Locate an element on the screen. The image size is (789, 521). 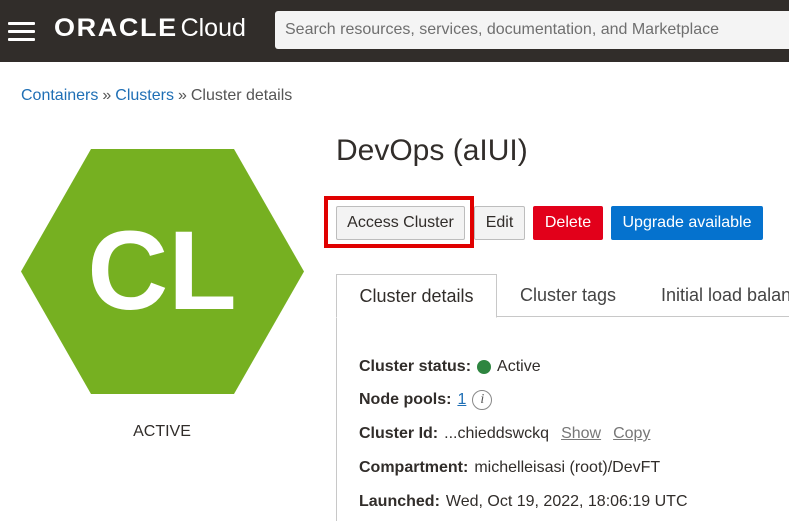
show-cluster-id-link: Show is located at coordinates (581, 434).